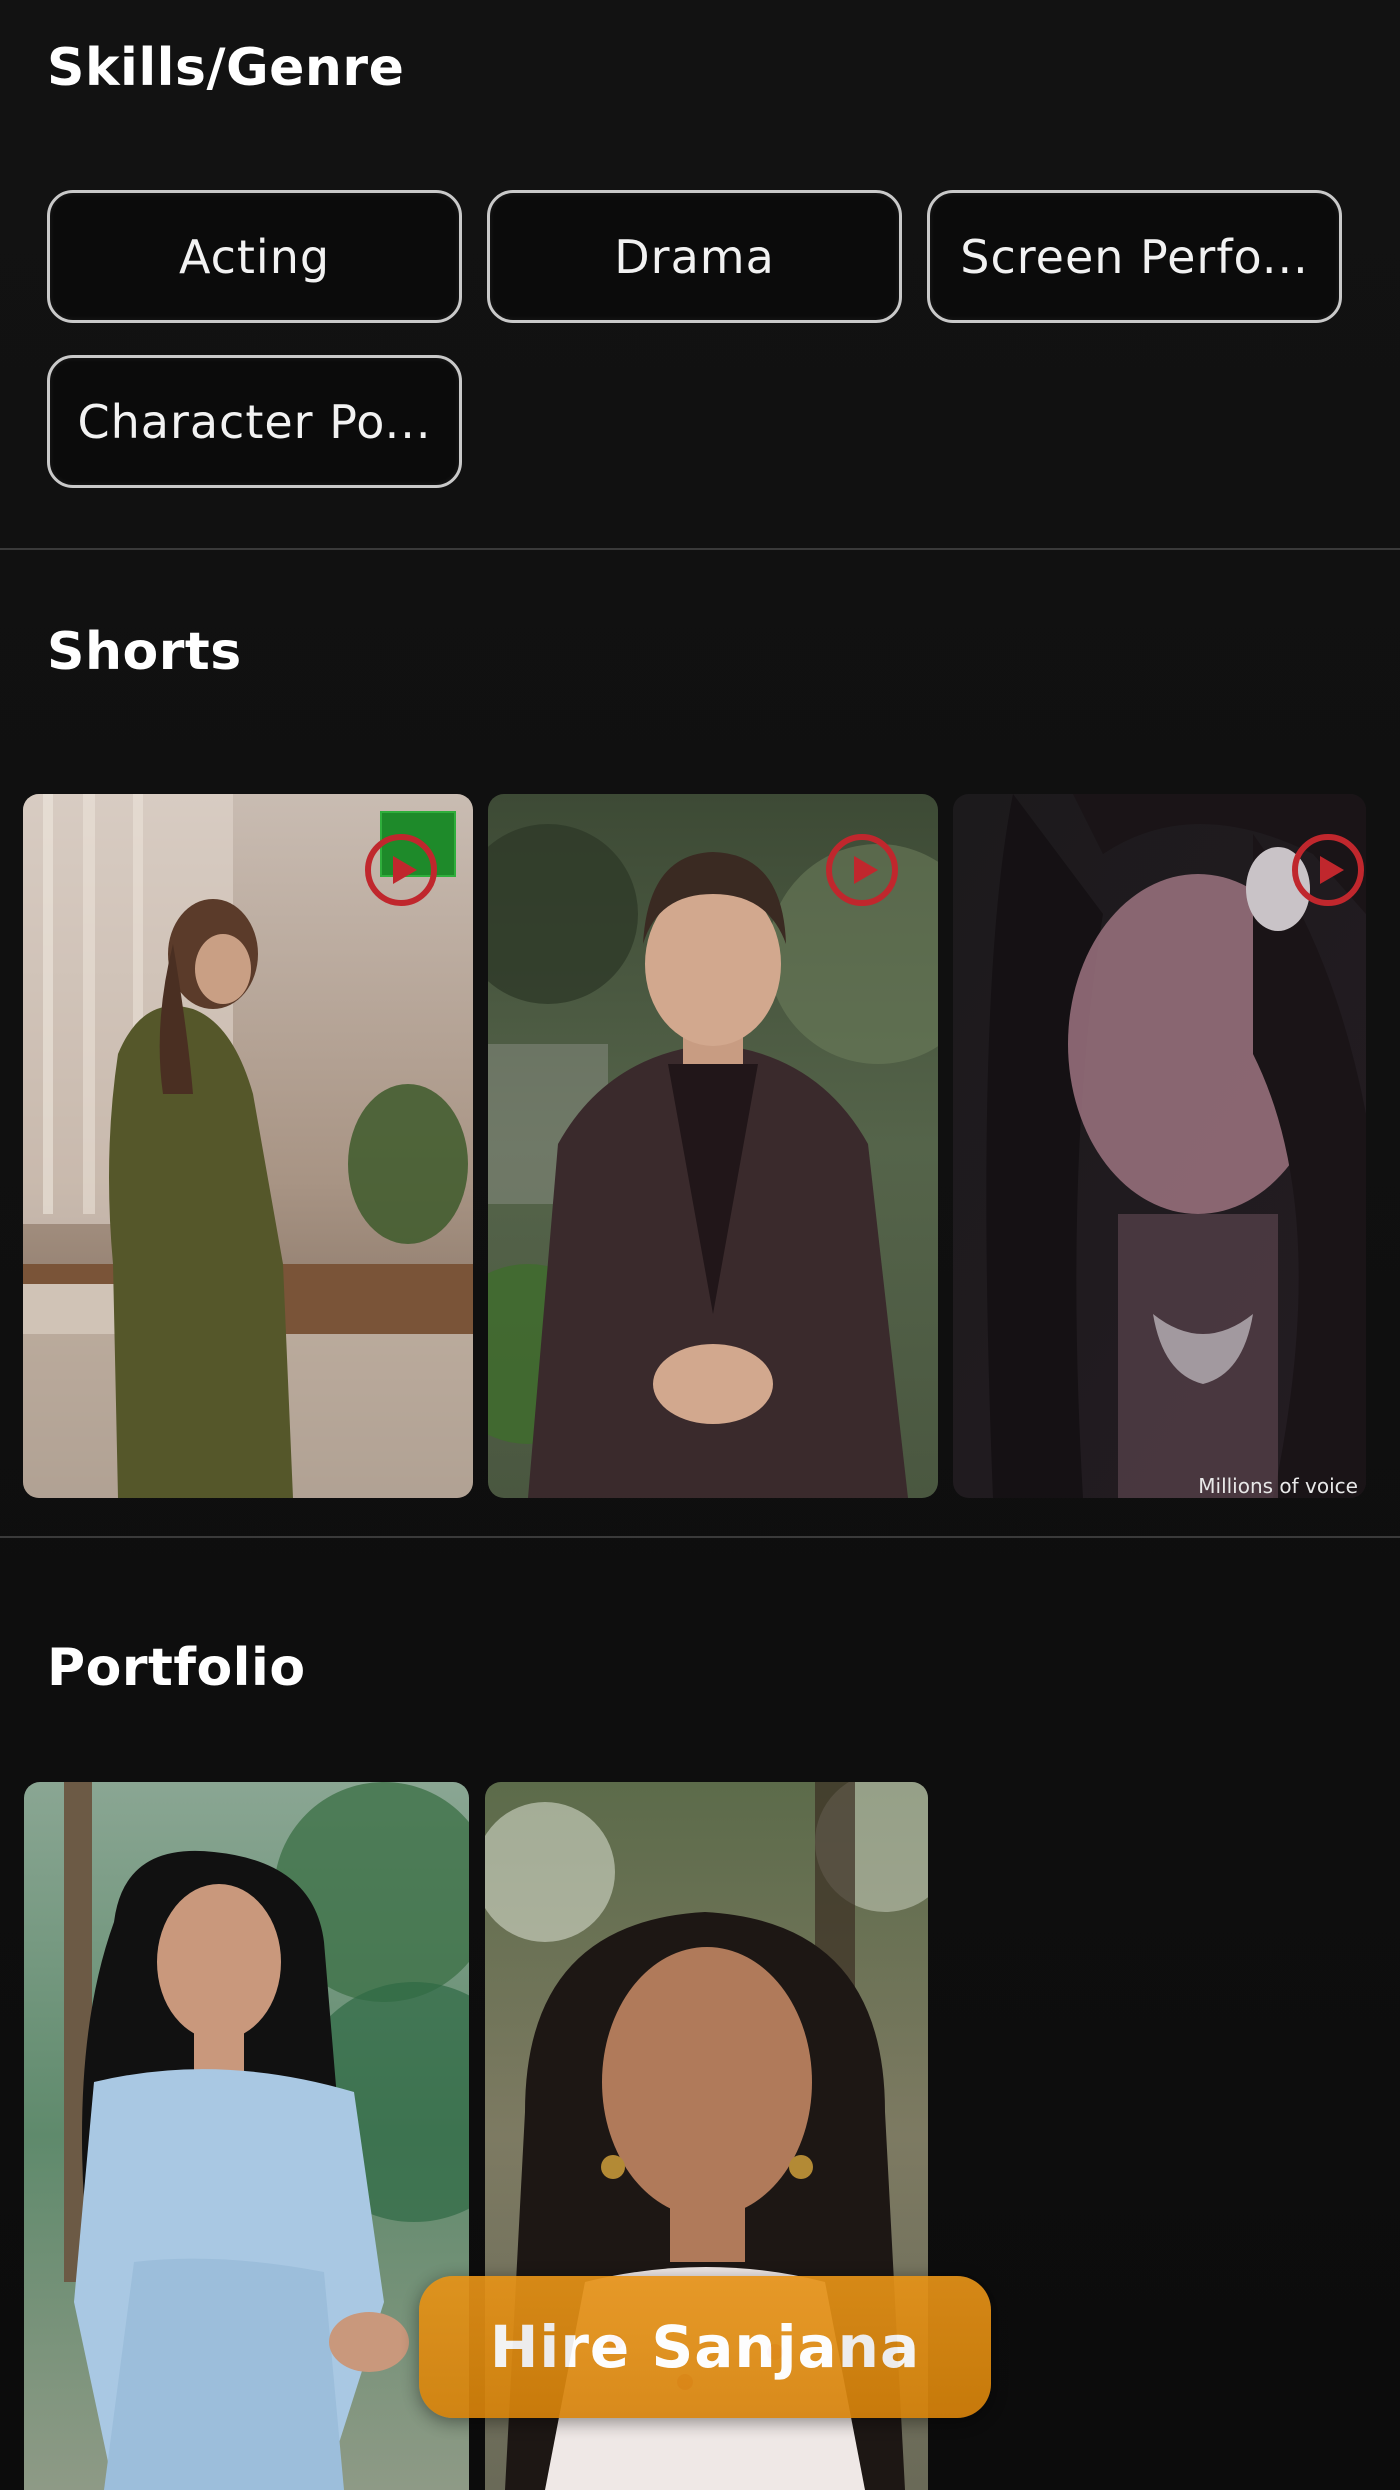 The width and height of the screenshot is (1400, 2490). I want to click on skill-chip-drama: Drama, so click(694, 256).